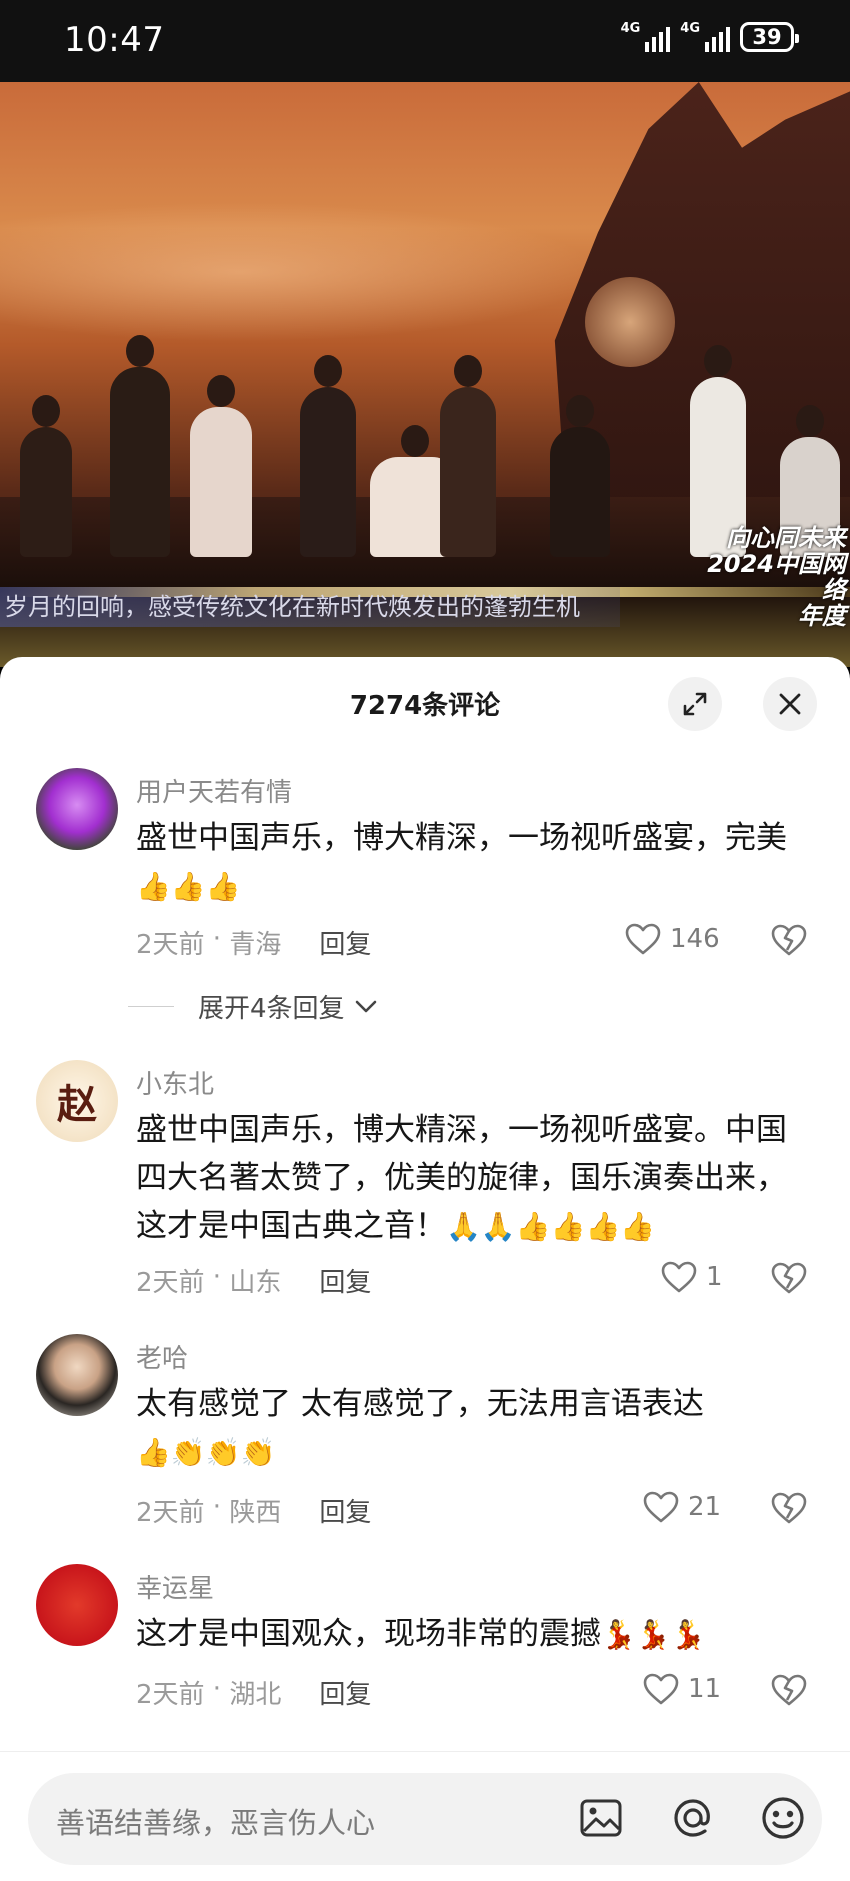 The width and height of the screenshot is (850, 1881). I want to click on comment-region: 青海, so click(255, 945).